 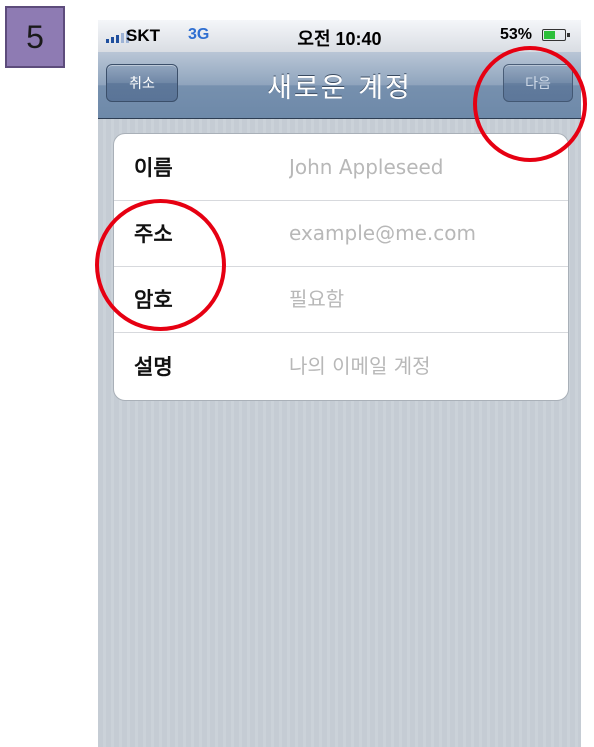 What do you see at coordinates (556, 35) in the screenshot?
I see `battery-icon` at bounding box center [556, 35].